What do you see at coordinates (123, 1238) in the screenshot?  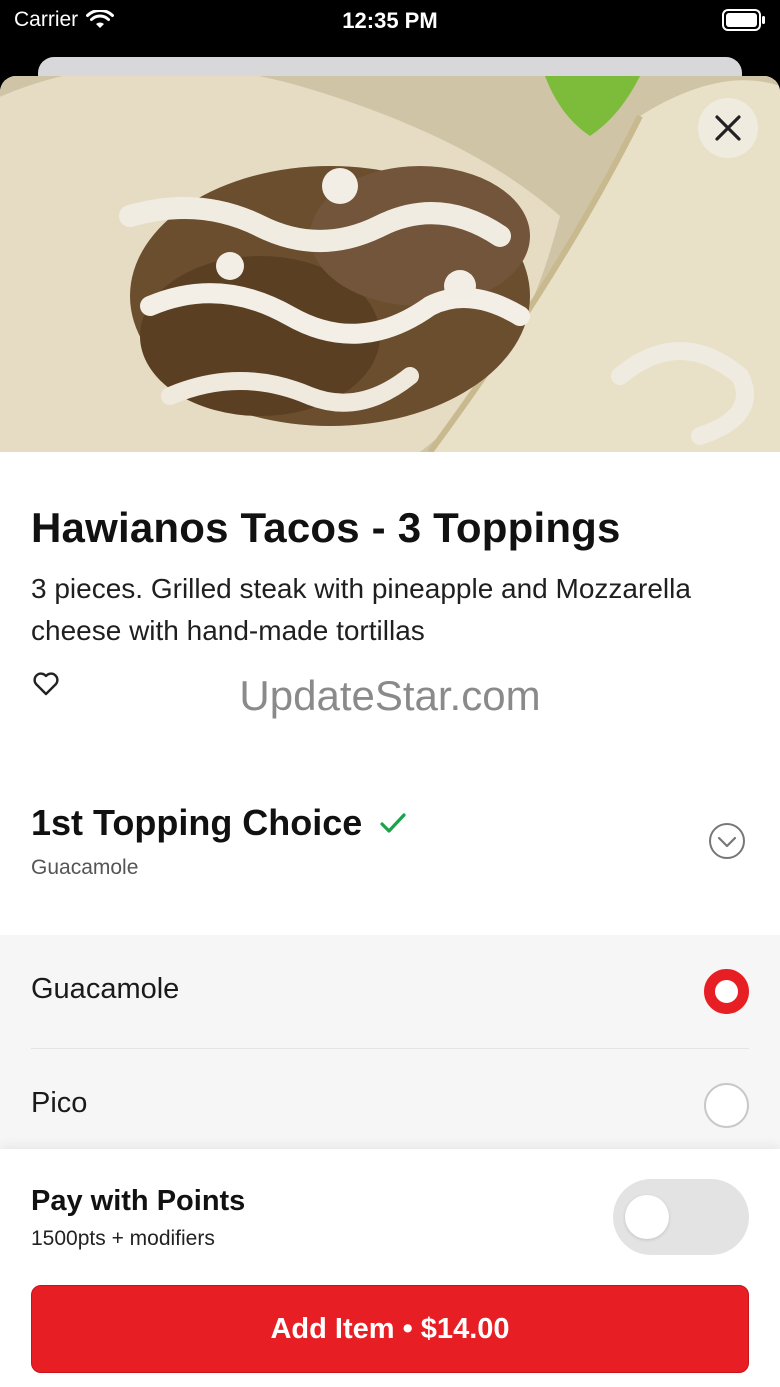 I see `pay-with-points-subtitle: 1500pts + modifiers` at bounding box center [123, 1238].